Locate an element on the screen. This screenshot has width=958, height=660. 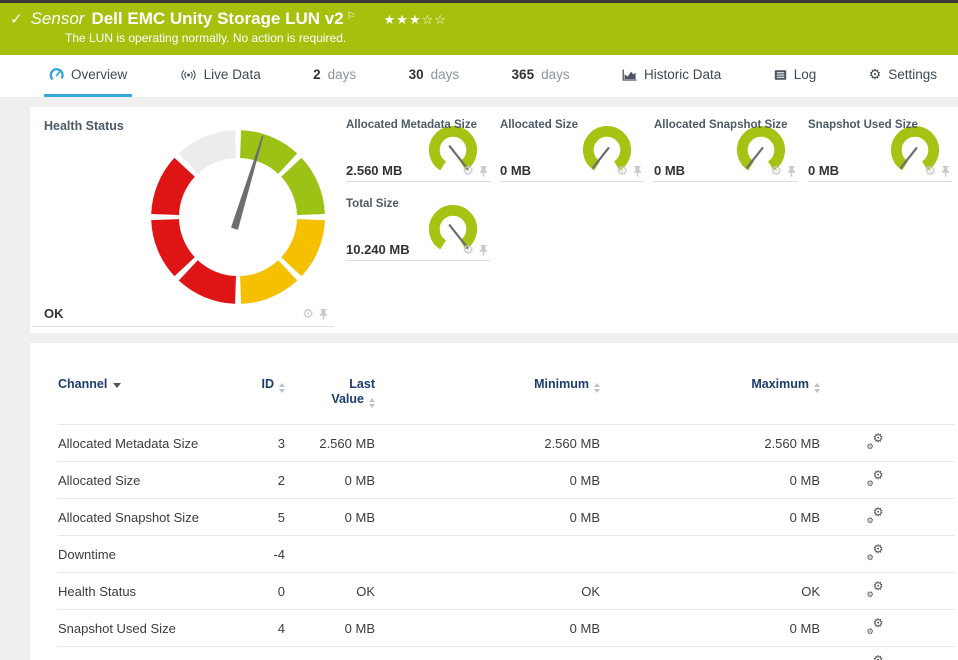
gauge-tile-title: Allocated Snapshot Size is located at coordinates (721, 125).